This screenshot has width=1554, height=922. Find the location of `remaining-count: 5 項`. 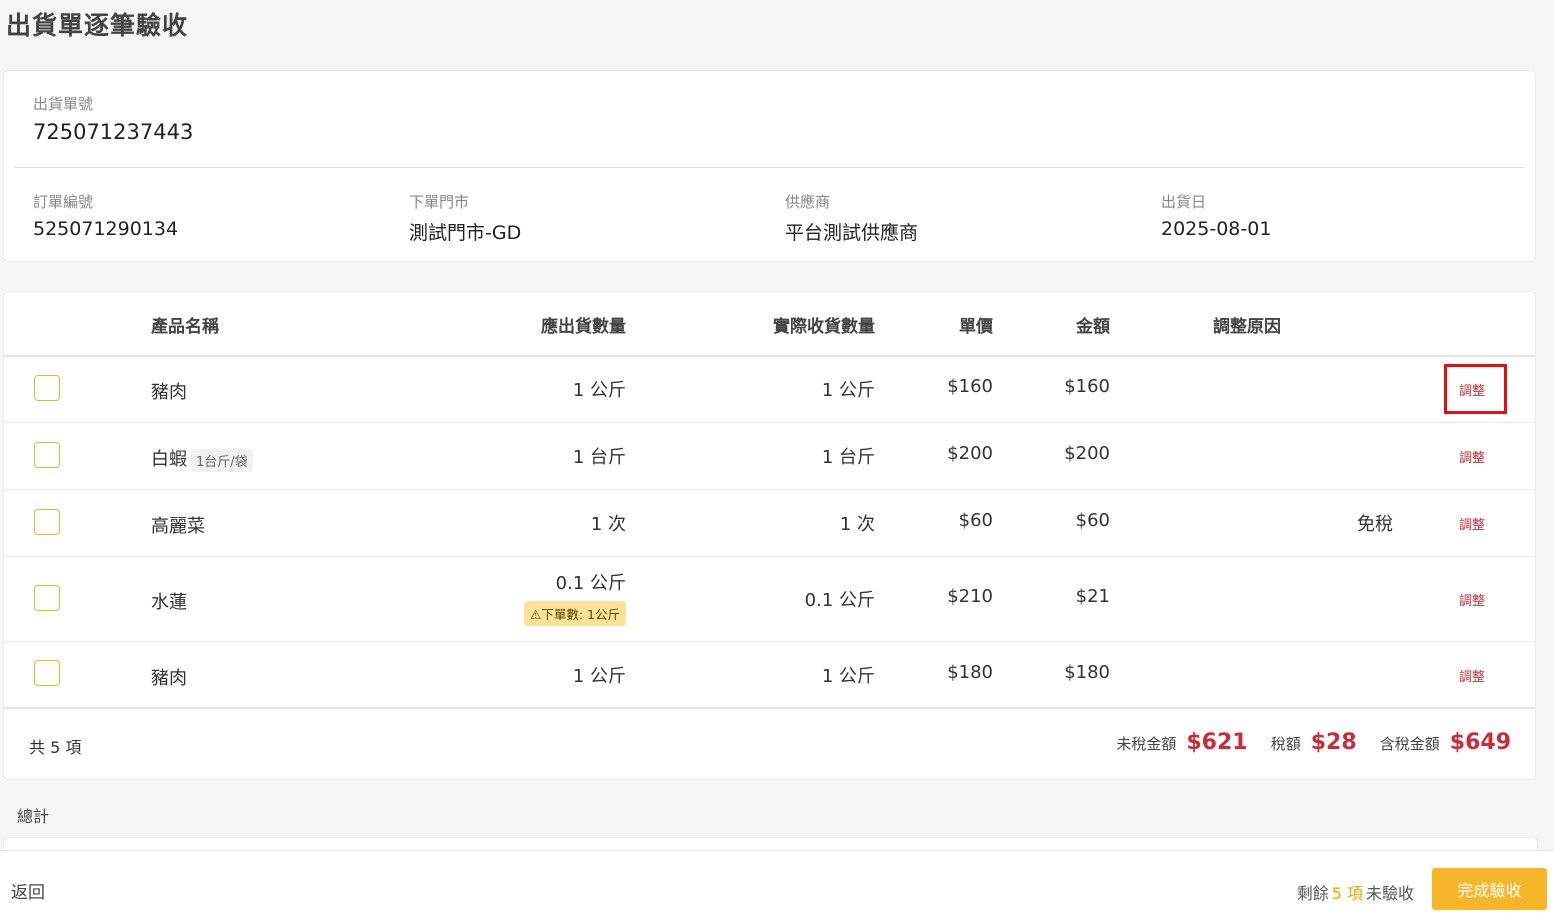

remaining-count: 5 項 is located at coordinates (1347, 893).